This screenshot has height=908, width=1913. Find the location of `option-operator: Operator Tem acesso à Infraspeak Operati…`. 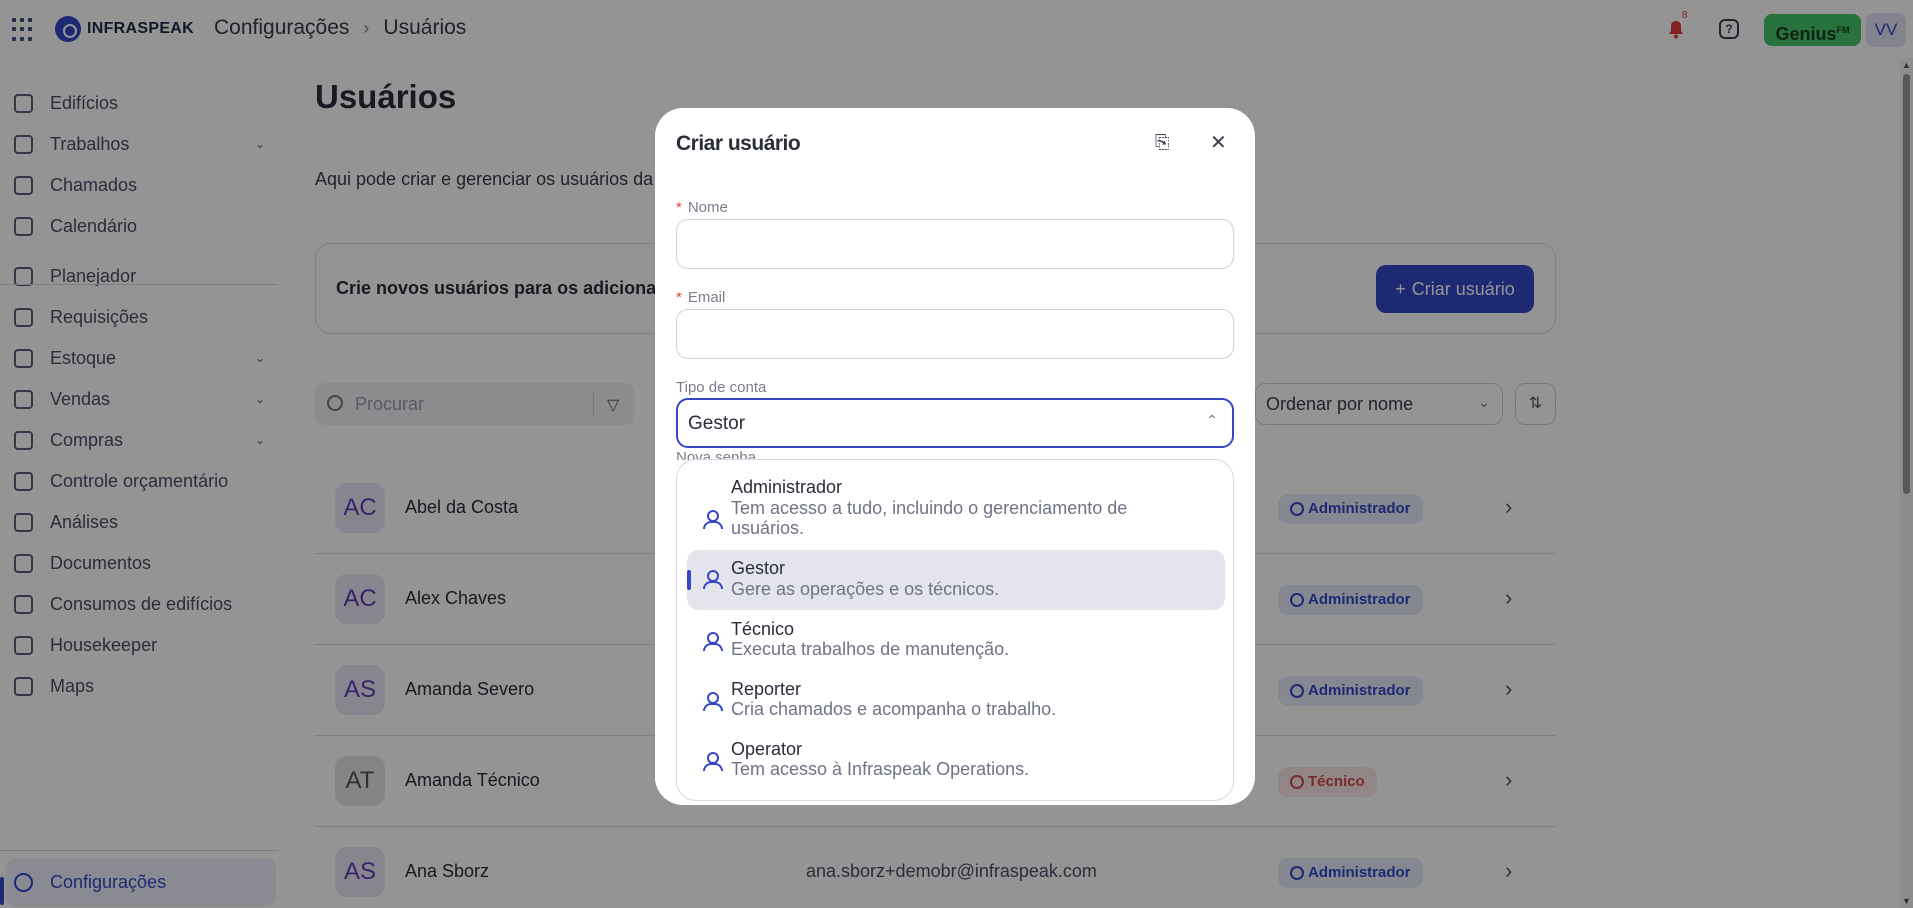

option-operator: Operator Tem acesso à Infraspeak Operati… is located at coordinates (956, 760).